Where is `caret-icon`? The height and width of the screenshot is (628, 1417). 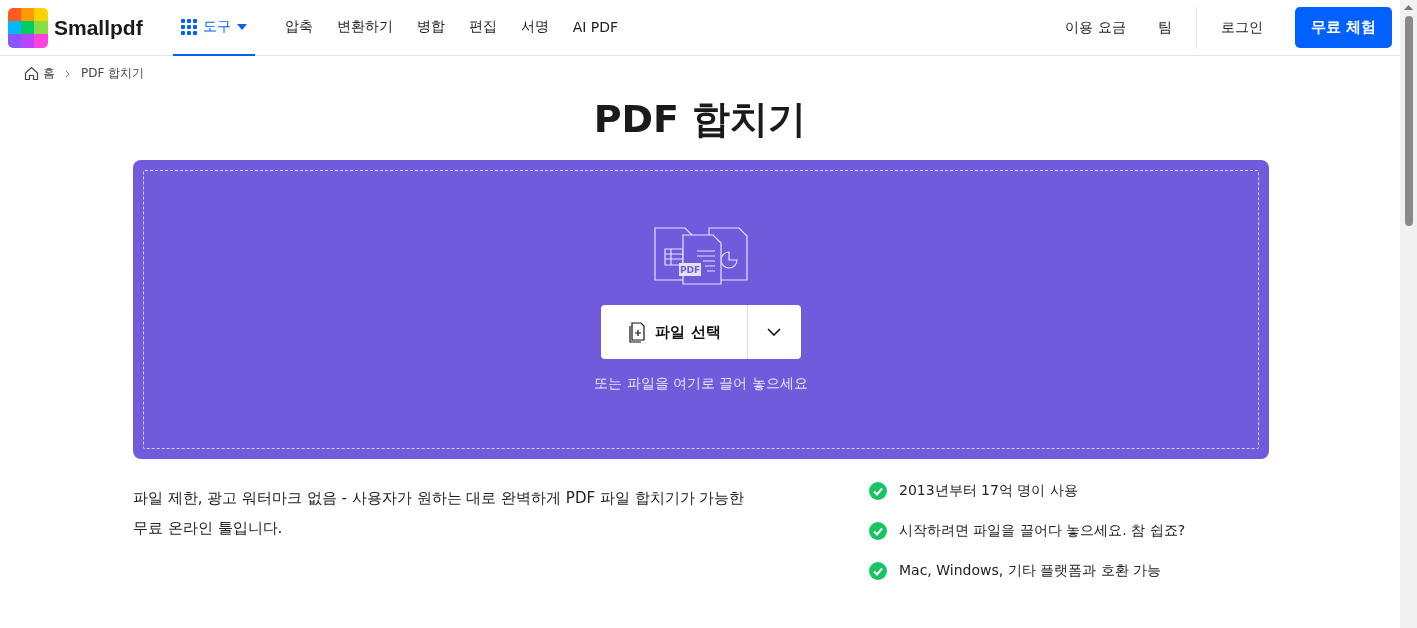 caret-icon is located at coordinates (241, 26).